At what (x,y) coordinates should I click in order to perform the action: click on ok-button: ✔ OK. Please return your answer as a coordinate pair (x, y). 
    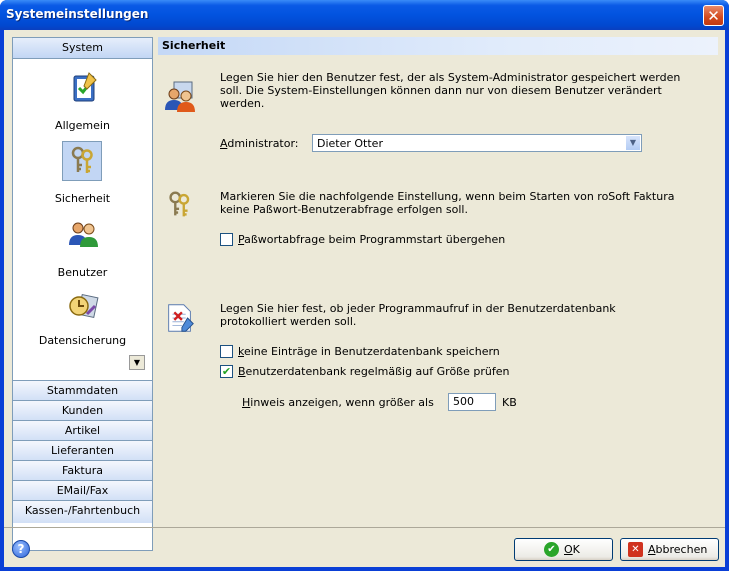
    Looking at the image, I should click on (563, 549).